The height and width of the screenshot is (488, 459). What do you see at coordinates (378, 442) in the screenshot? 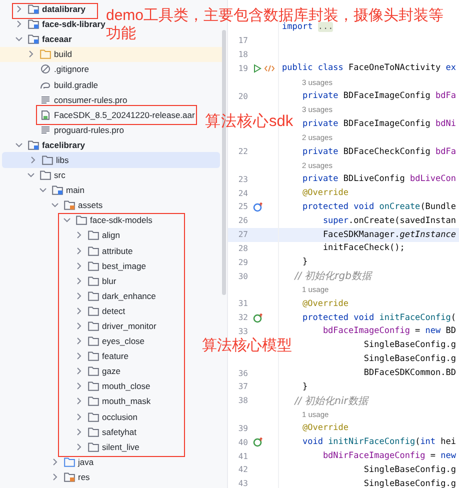
I see `code-line: void initNirFaceConfig(int hei` at bounding box center [378, 442].